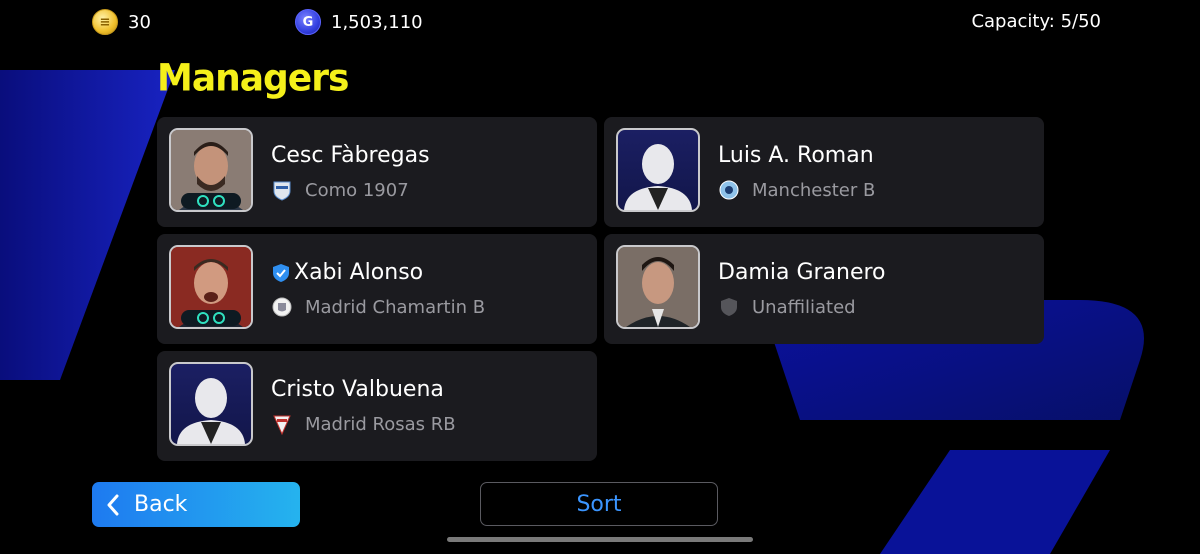 The height and width of the screenshot is (554, 1200). What do you see at coordinates (121, 22) in the screenshot?
I see `coins-display: ≡ 30` at bounding box center [121, 22].